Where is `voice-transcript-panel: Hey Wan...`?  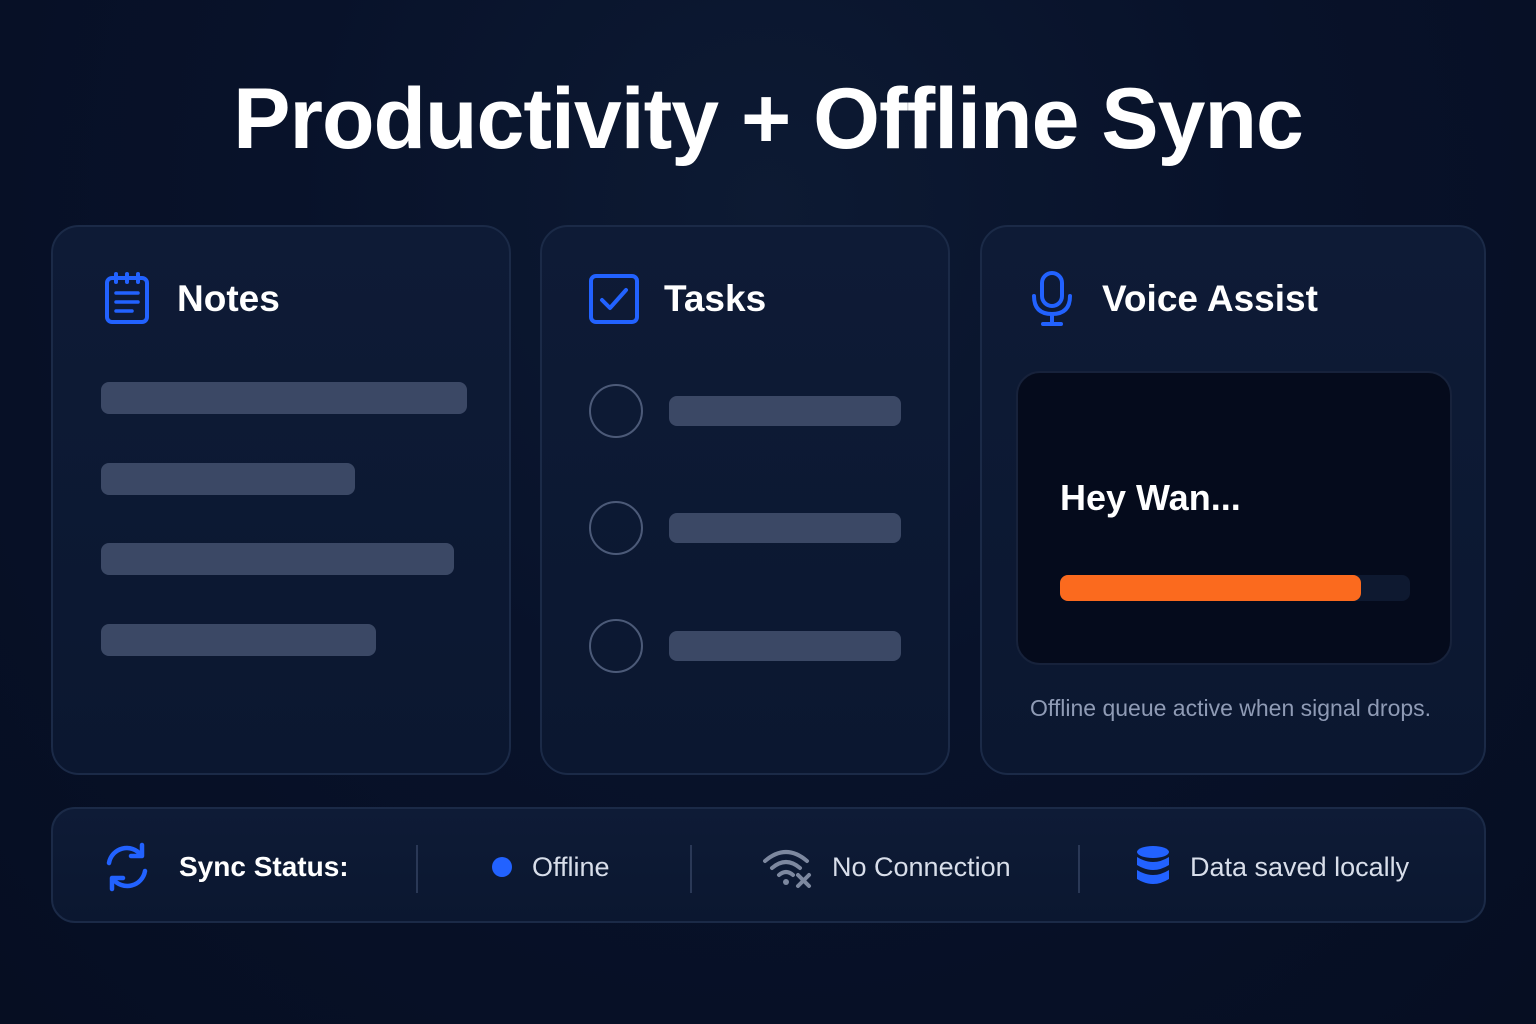 voice-transcript-panel: Hey Wan... is located at coordinates (1234, 518).